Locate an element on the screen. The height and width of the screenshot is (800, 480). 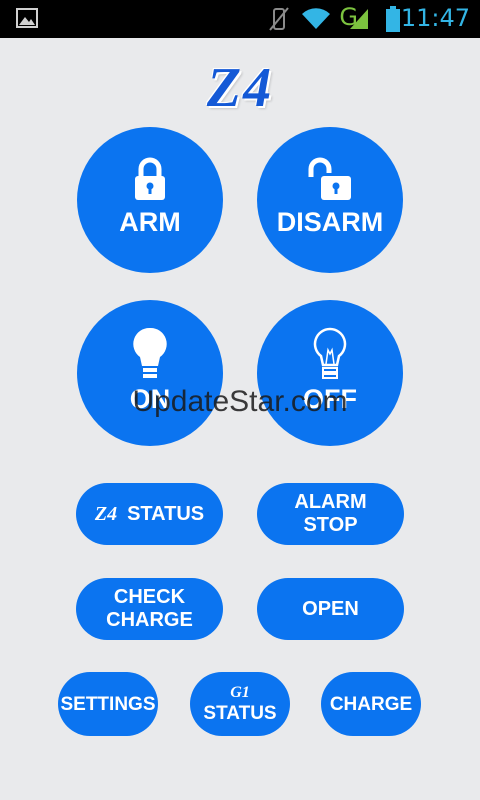
g1-status-prefix: G1 is located at coordinates (240, 692).